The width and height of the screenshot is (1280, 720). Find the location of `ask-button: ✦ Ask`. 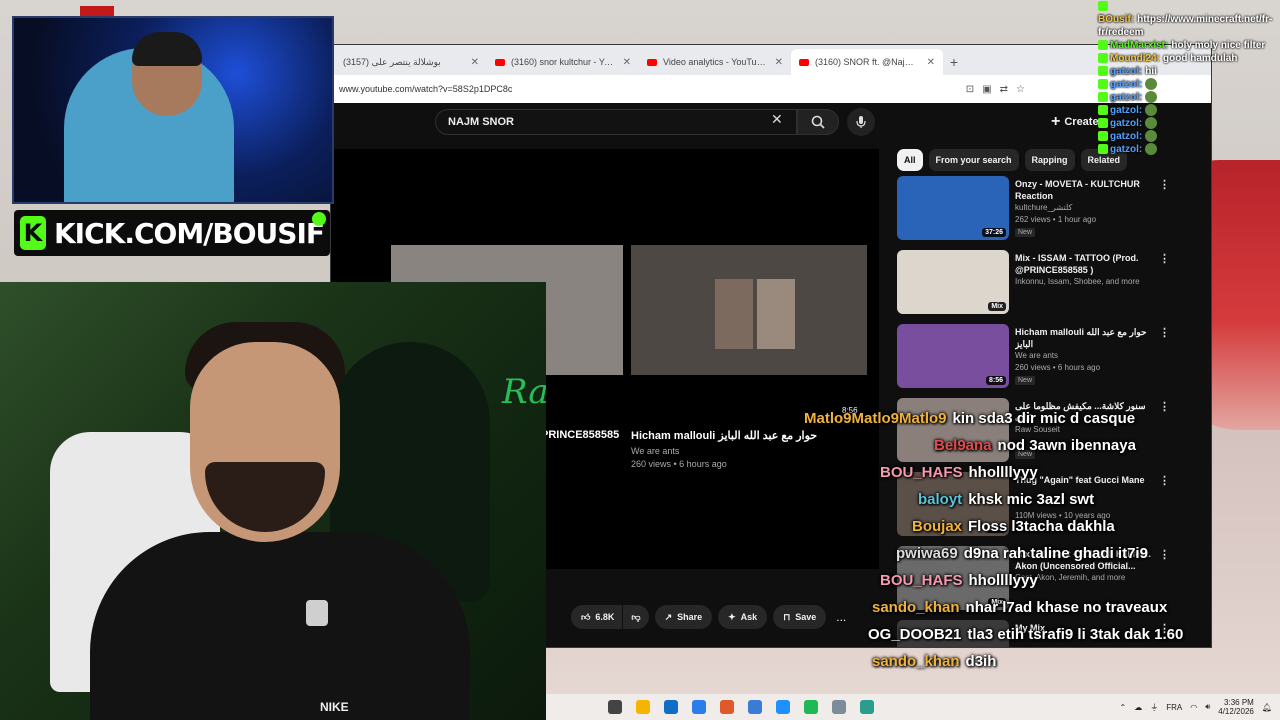

ask-button: ✦ Ask is located at coordinates (743, 617).